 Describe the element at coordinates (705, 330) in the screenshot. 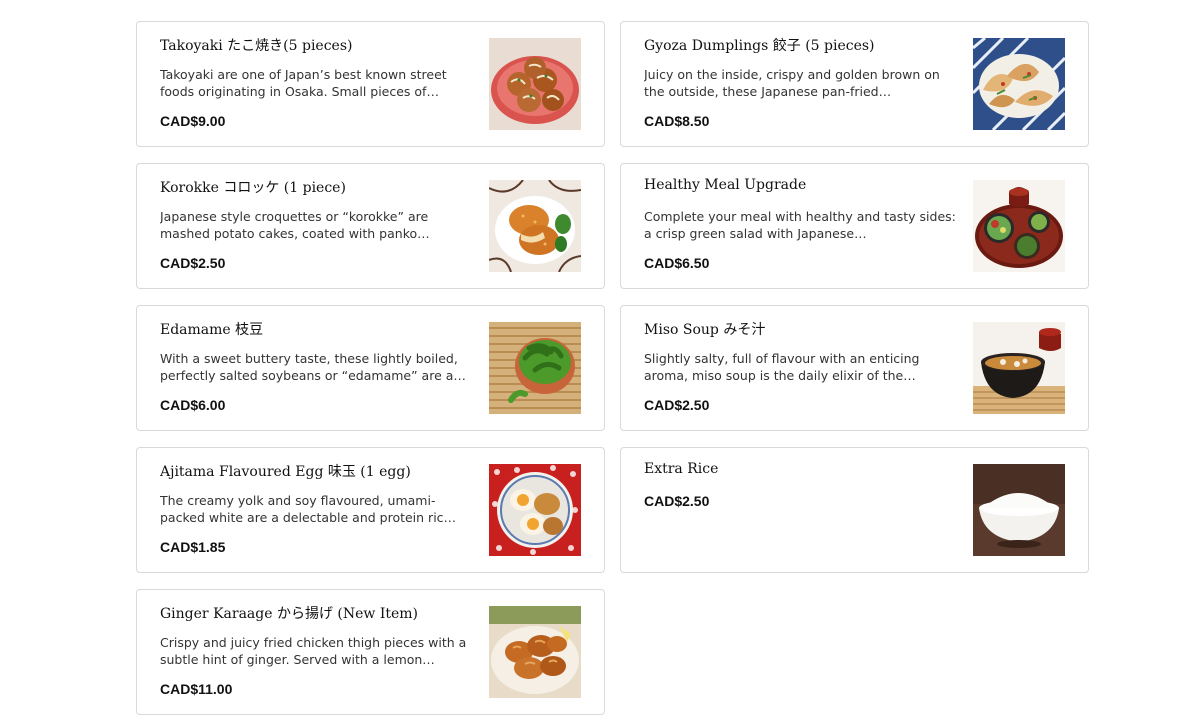

I see `item-title: Miso Soup みそ汁` at that location.